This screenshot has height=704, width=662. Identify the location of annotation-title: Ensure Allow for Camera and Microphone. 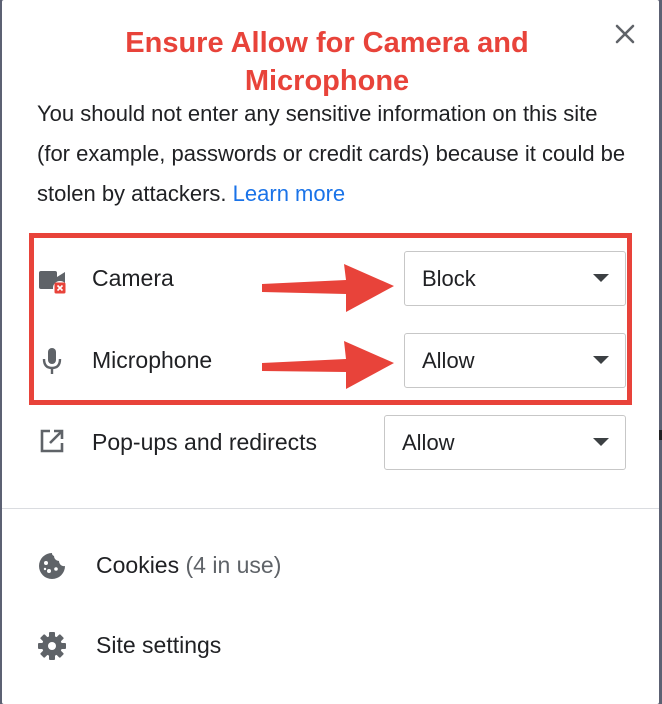
(327, 62).